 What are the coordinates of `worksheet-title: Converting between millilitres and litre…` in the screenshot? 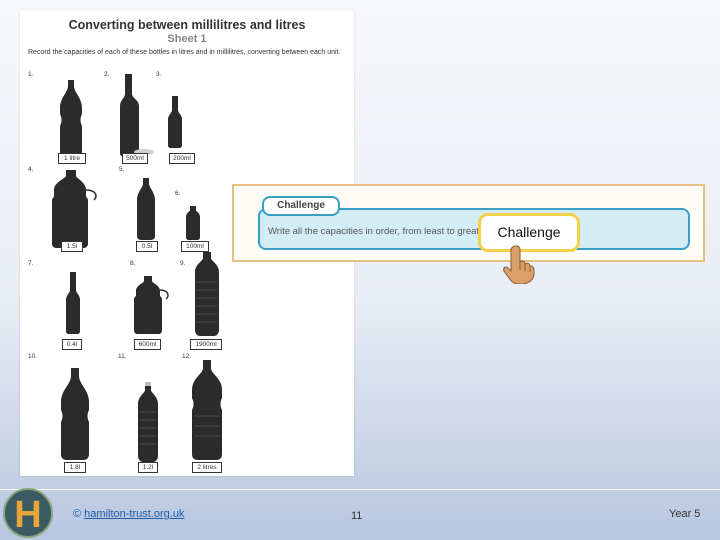 It's located at (187, 25).